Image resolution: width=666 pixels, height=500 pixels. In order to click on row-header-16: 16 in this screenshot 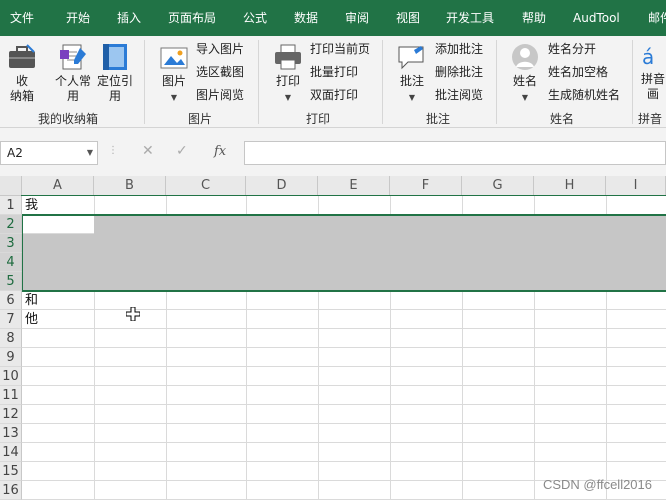, I will do `click(11, 490)`.